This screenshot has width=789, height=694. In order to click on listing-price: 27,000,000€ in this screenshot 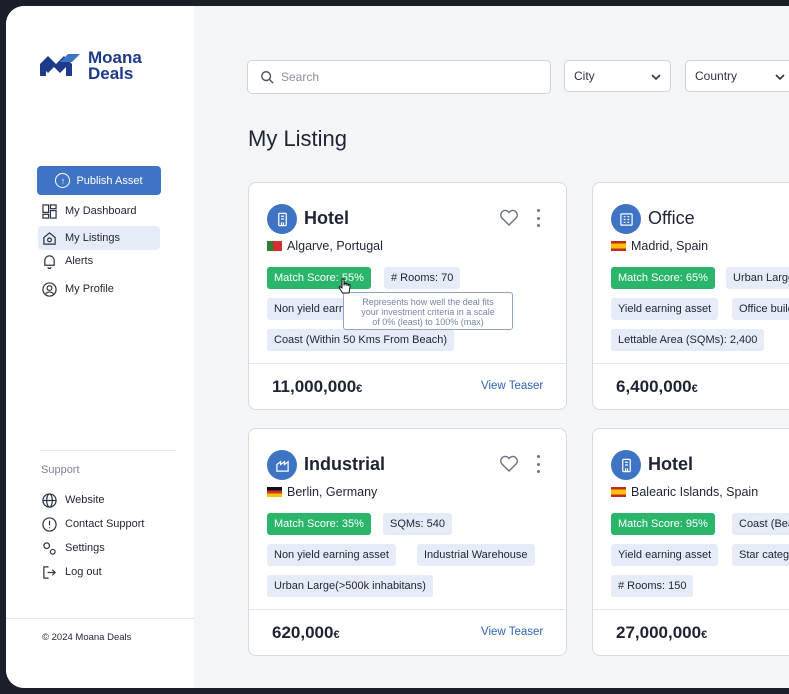, I will do `click(661, 633)`.